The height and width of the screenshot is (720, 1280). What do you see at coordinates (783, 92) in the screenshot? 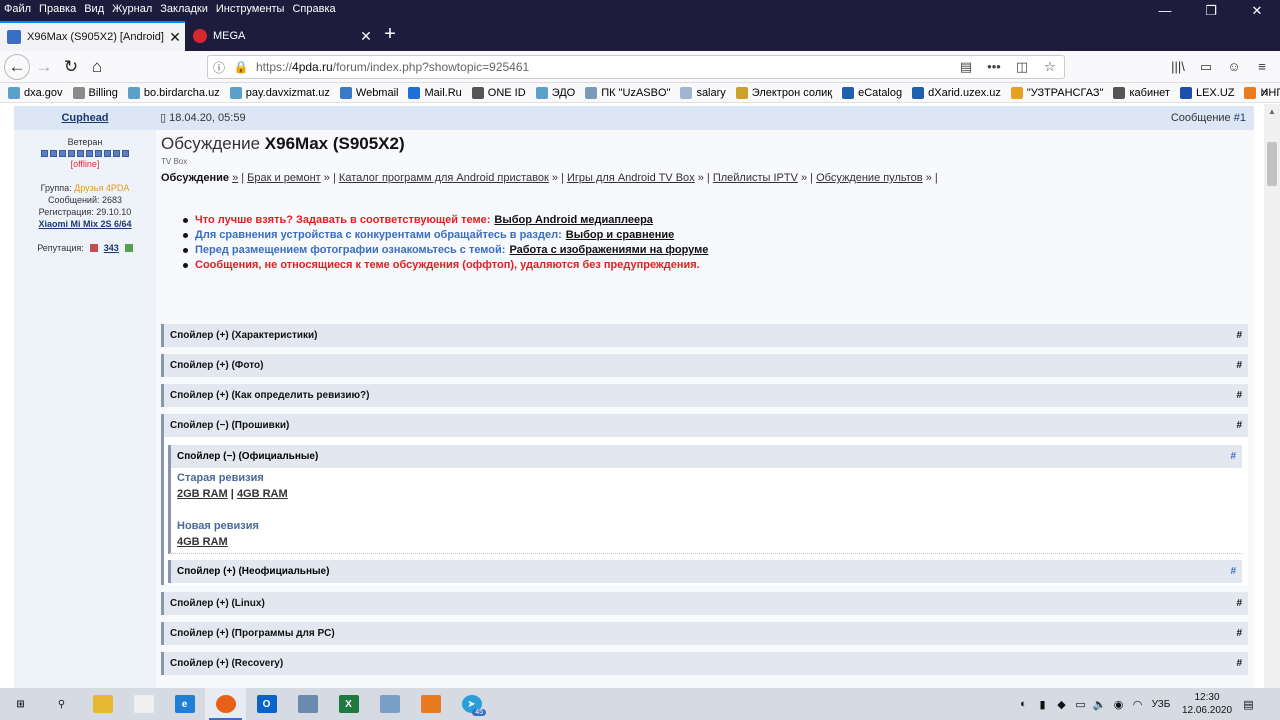
I see `bookmark-item: Электрон солиқ` at bounding box center [783, 92].